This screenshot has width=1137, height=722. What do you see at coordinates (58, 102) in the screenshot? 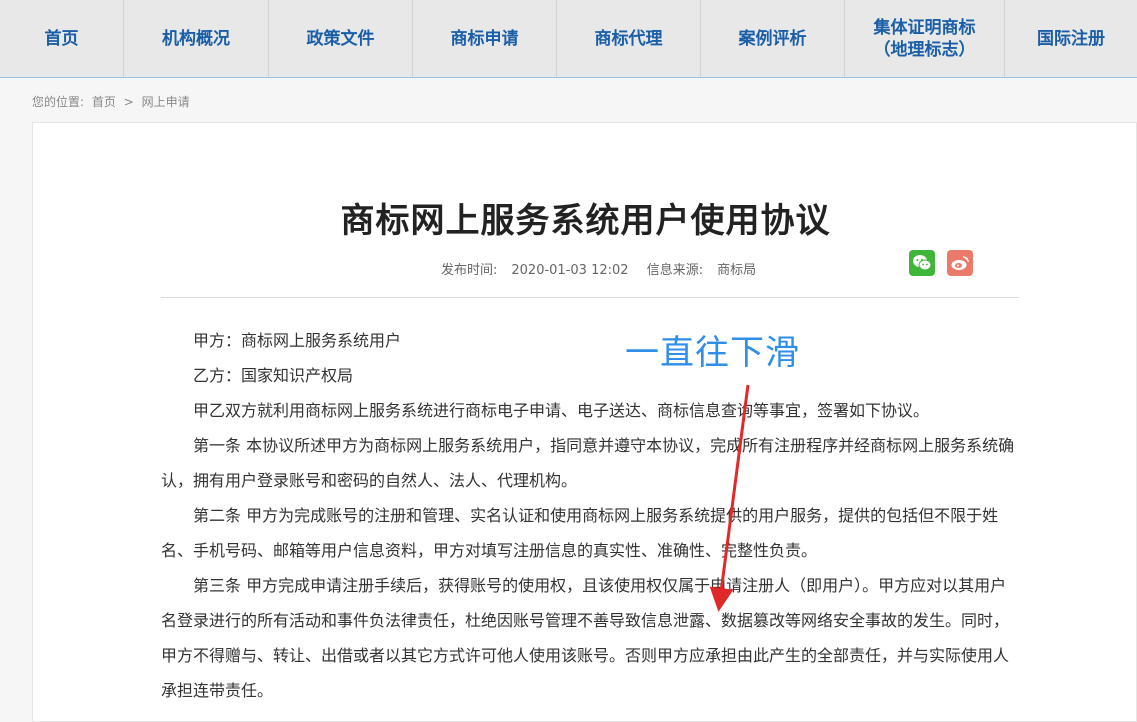
I see `breadcrumb-prefix: 您的位置:` at bounding box center [58, 102].